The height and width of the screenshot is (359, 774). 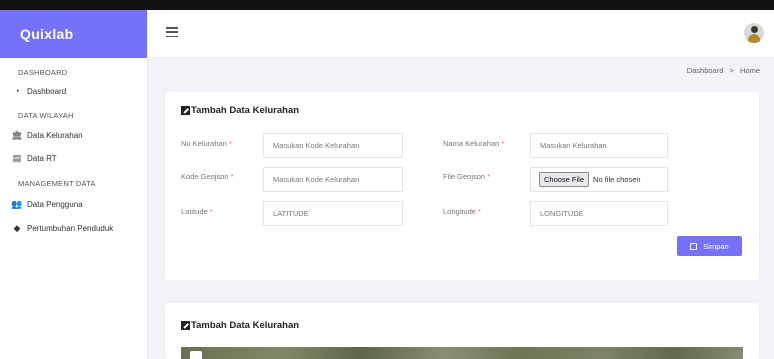 I want to click on sidebar-item-label: Dashboard, so click(x=47, y=91).